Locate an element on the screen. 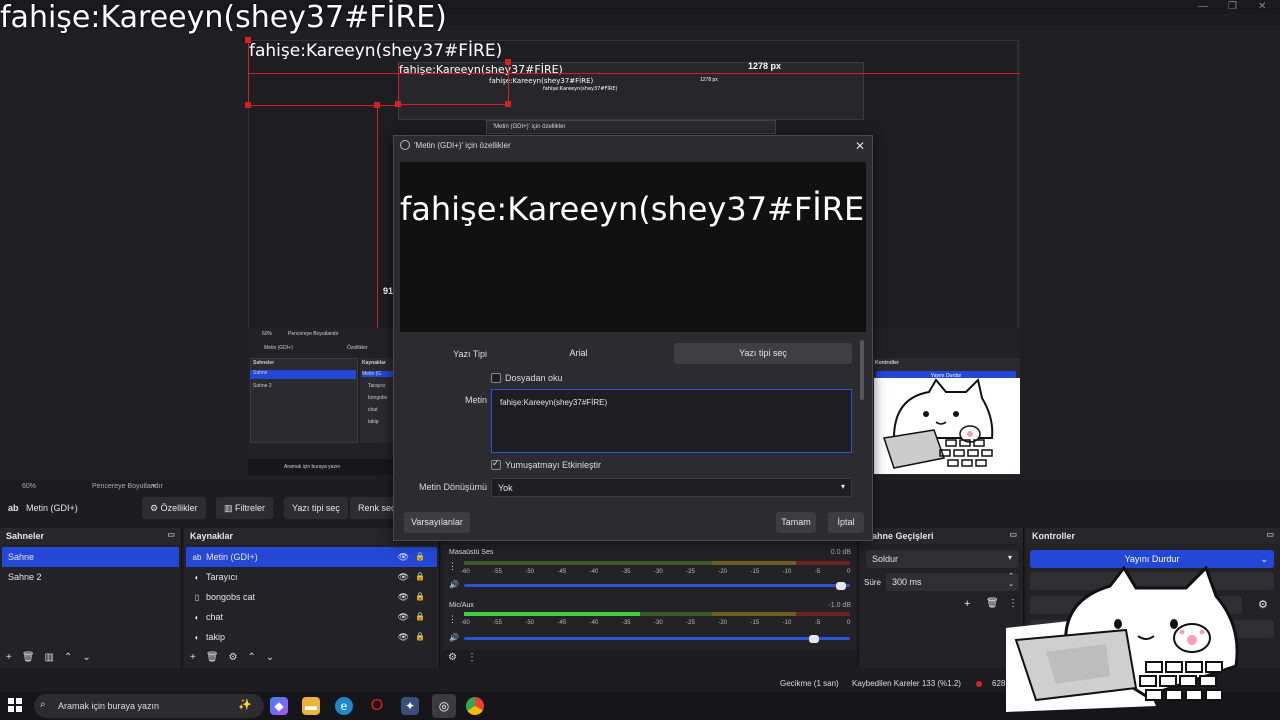 This screenshot has width=1280, height=720. scale-tick: -45 is located at coordinates (562, 623).